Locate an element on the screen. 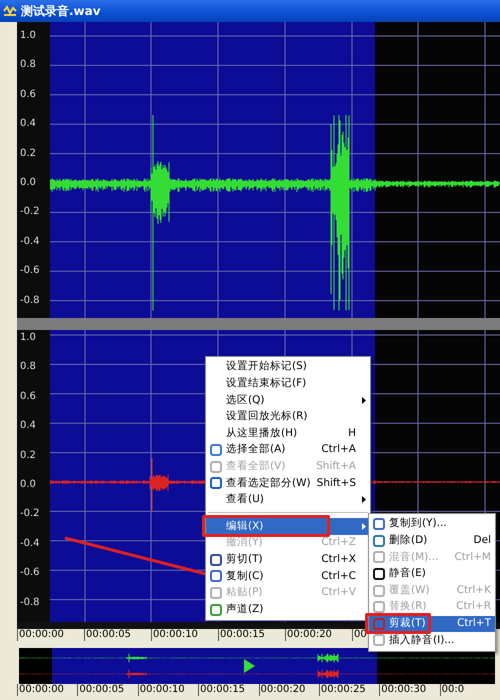 The height and width of the screenshot is (700, 500). menu-item: 剪裁(T) Ctrl+T is located at coordinates (432, 624).